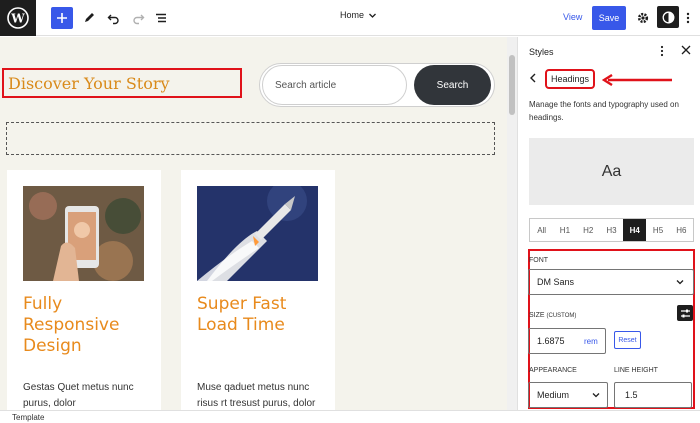 This screenshot has height=423, width=700. I want to click on appearance-value: Medium, so click(553, 395).